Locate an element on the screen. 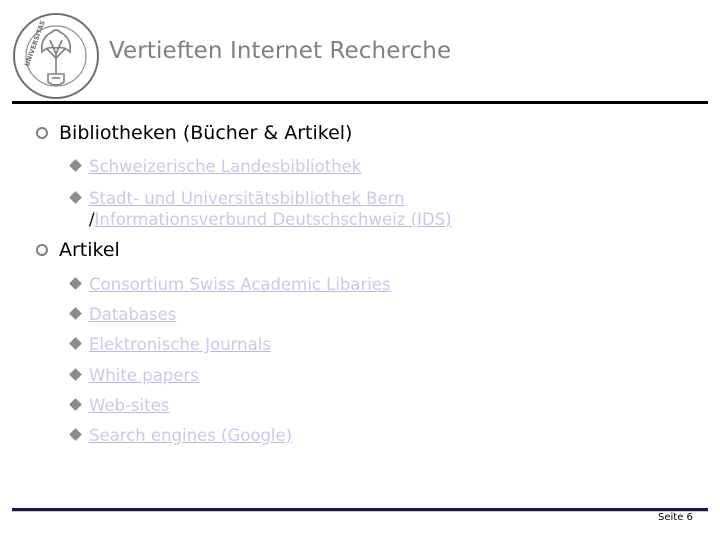 The height and width of the screenshot is (540, 720). list-item: Consortium Swiss Academic Libaries is located at coordinates (230, 284).